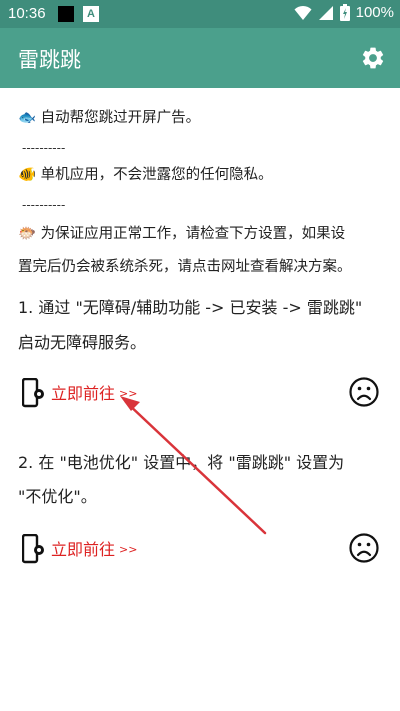  I want to click on intro-line-2: 🐠 单机应用，不会泄露您的任何隐私。, so click(145, 175).